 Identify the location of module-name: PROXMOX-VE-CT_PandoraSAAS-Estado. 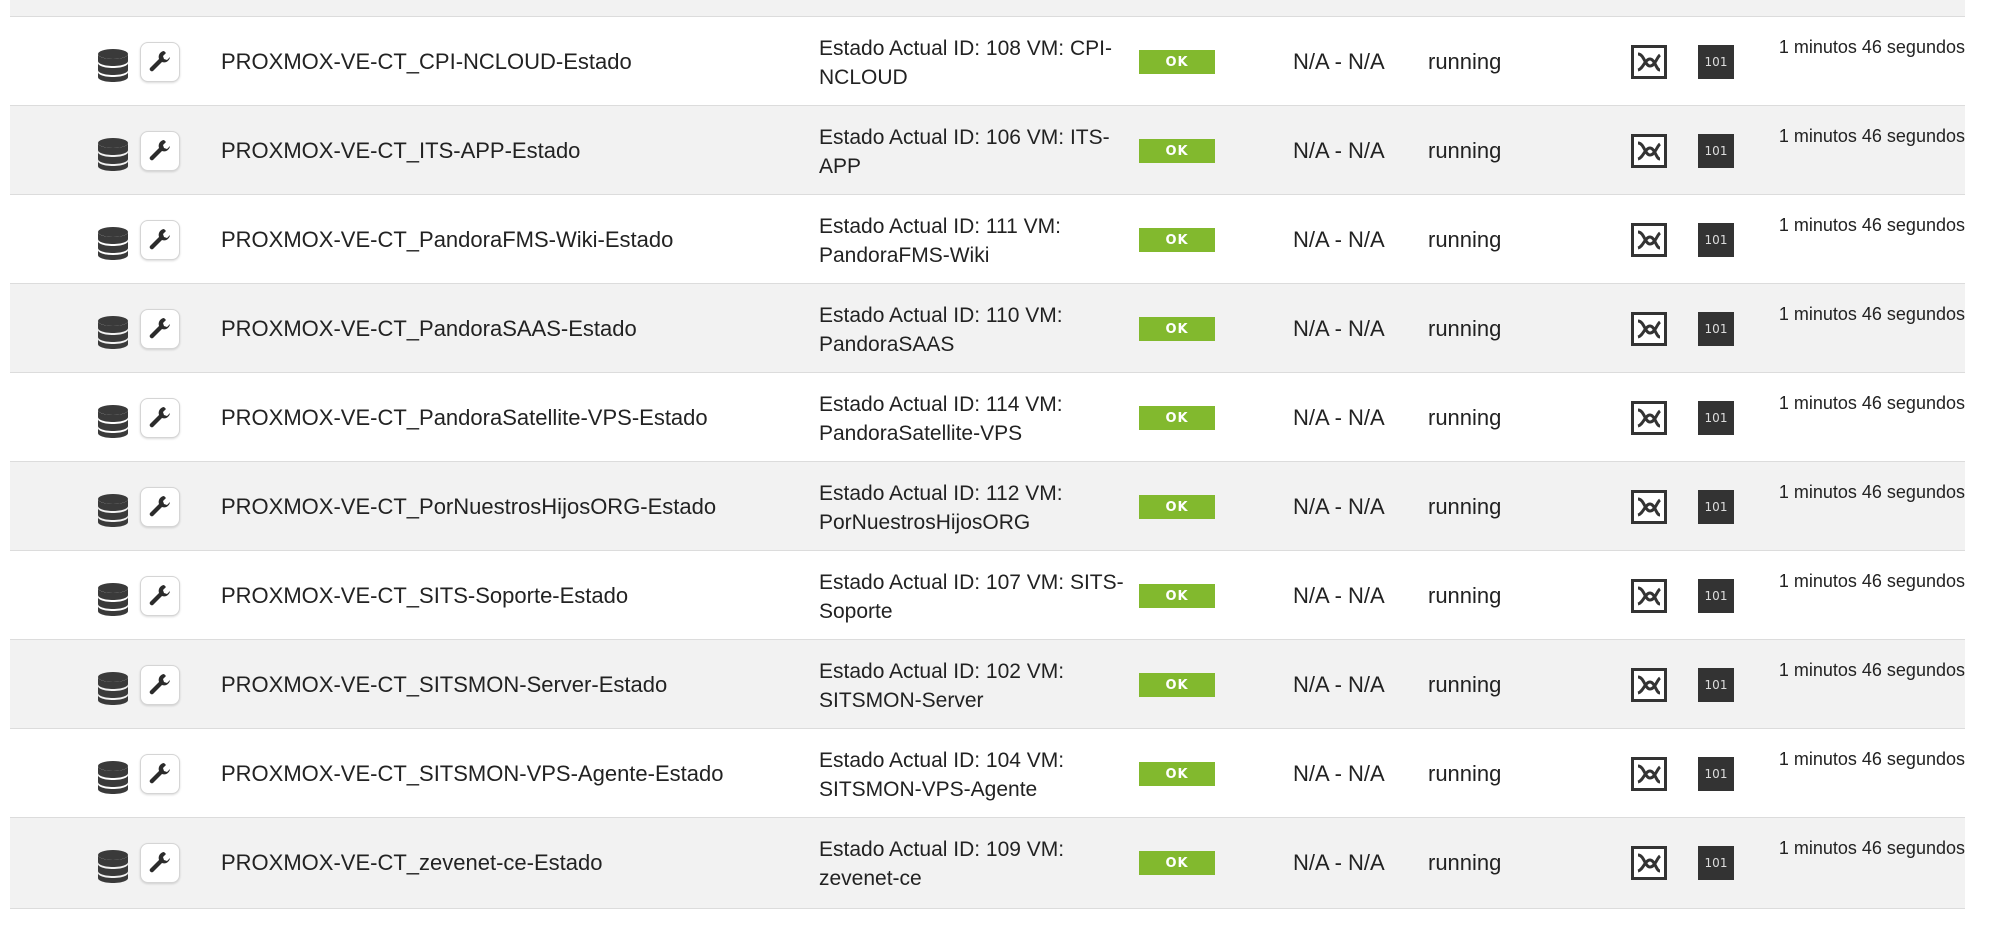
(429, 328).